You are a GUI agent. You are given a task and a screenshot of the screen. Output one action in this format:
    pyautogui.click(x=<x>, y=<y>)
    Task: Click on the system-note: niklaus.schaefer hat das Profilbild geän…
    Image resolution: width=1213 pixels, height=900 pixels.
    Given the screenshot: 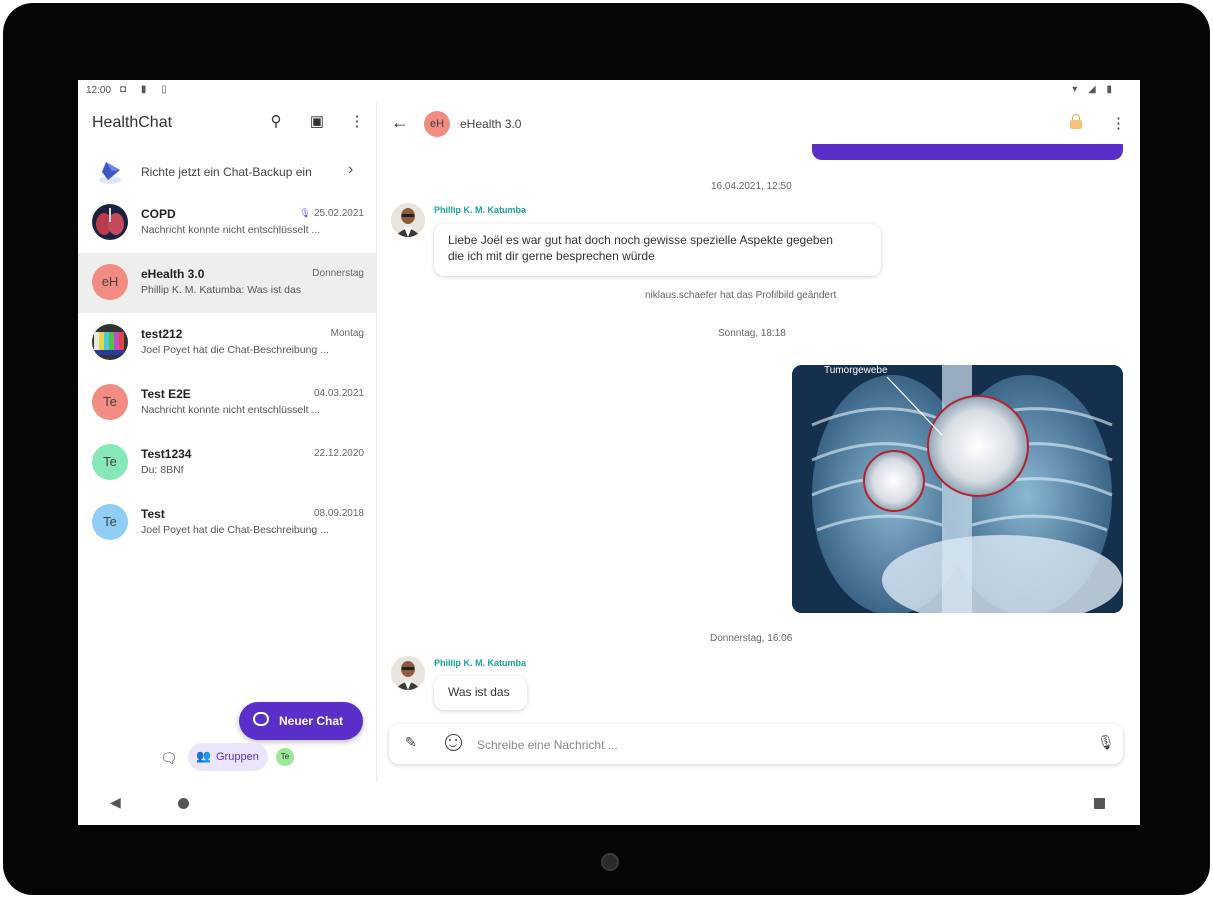 What is the action you would take?
    pyautogui.click(x=741, y=295)
    